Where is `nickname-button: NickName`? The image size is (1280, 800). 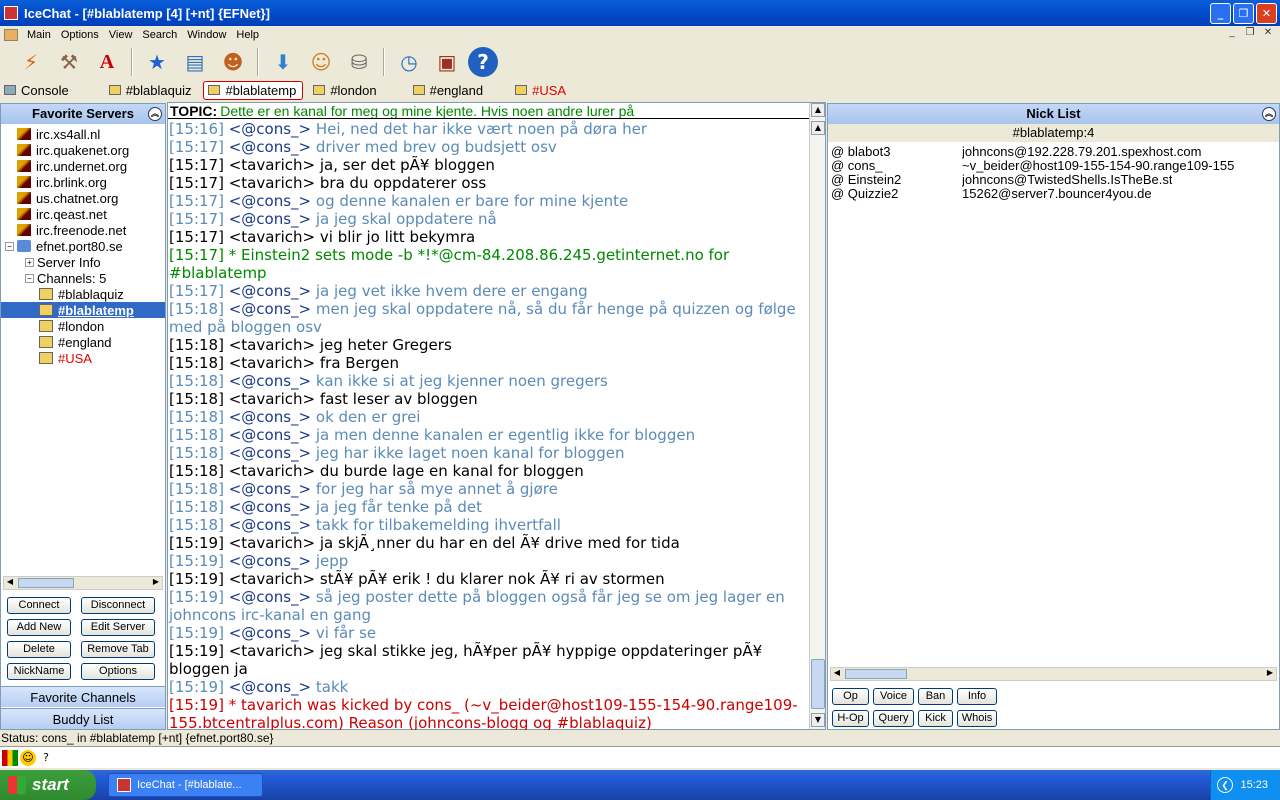
nickname-button: NickName is located at coordinates (39, 671).